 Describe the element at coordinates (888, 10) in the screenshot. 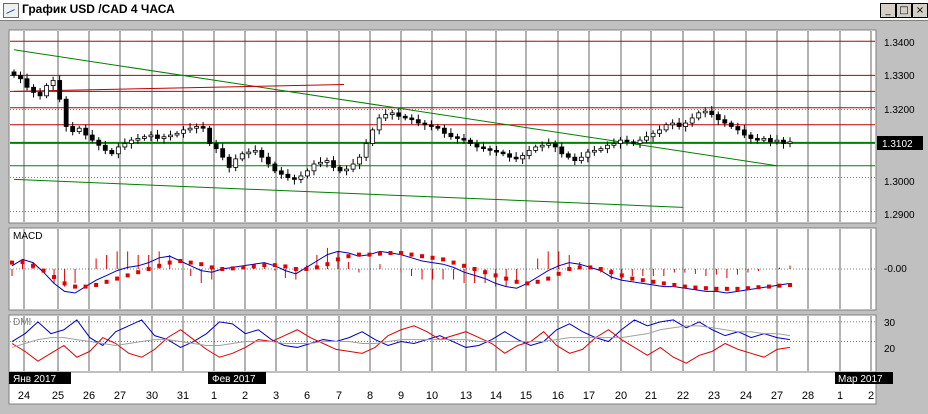

I see `minimize-button: _` at that location.